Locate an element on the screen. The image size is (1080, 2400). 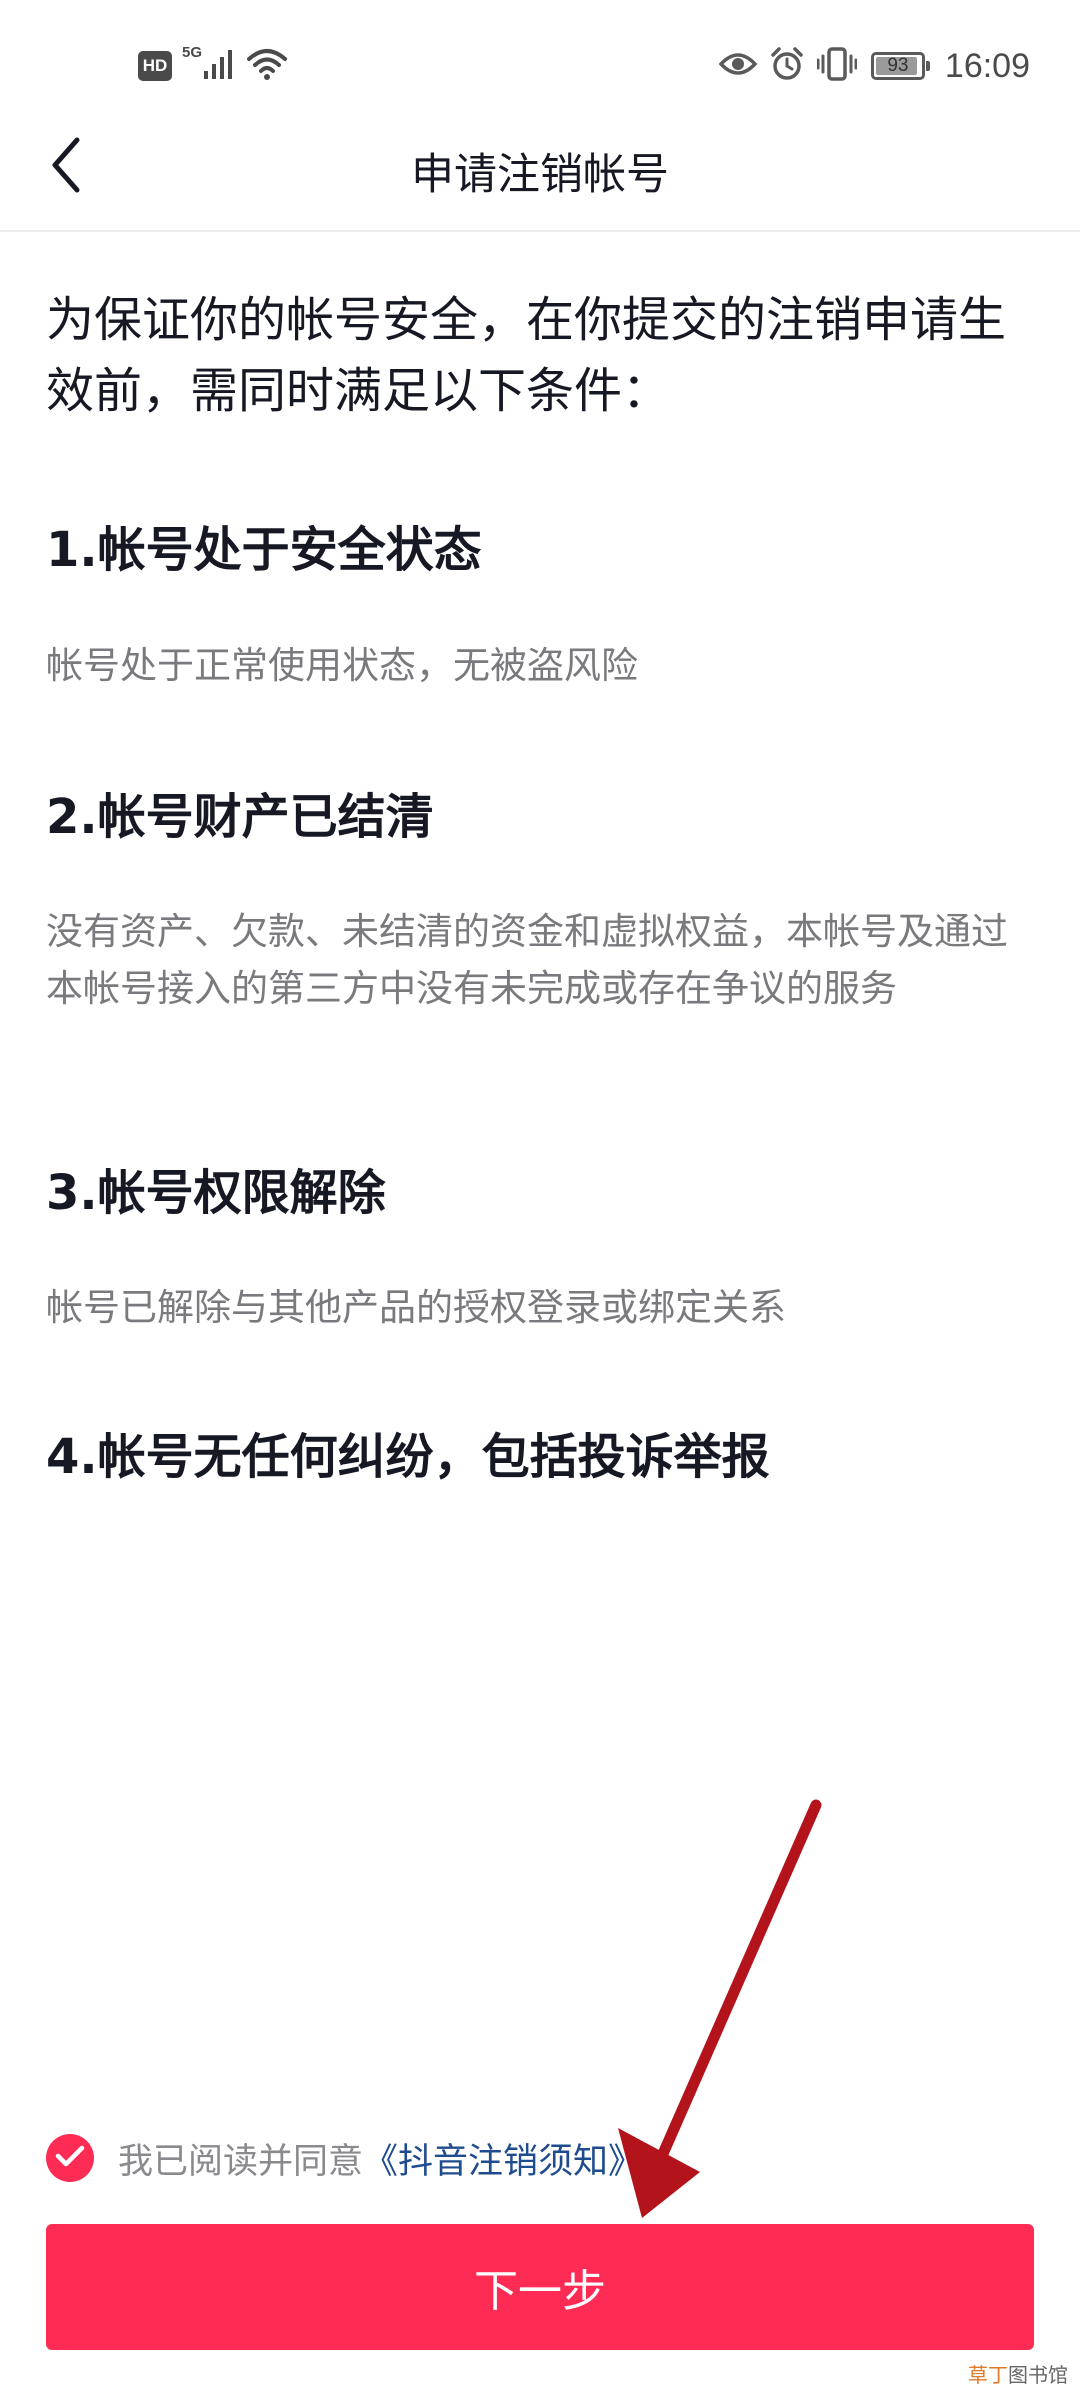
agreement-row: 我已阅读并同意 《抖音注销须知》 is located at coordinates (344, 2158).